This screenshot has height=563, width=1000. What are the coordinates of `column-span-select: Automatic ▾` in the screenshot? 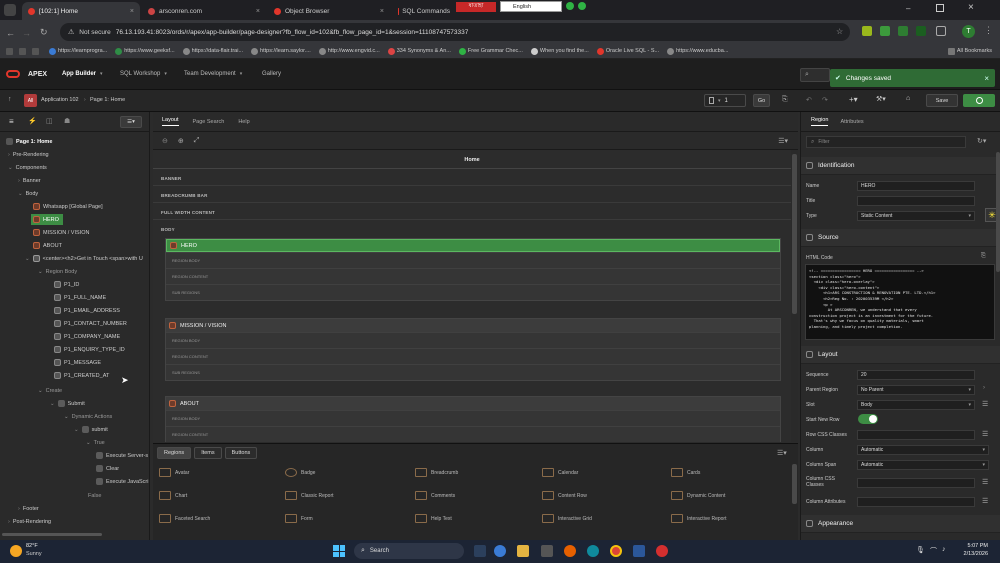 It's located at (923, 465).